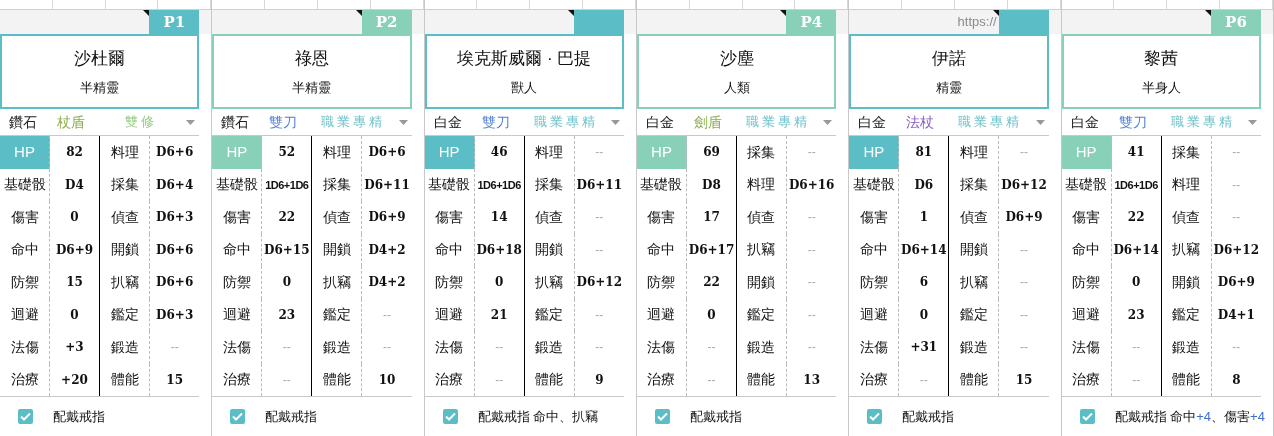  What do you see at coordinates (1235, 22) in the screenshot?
I see `player-badge: P6` at bounding box center [1235, 22].